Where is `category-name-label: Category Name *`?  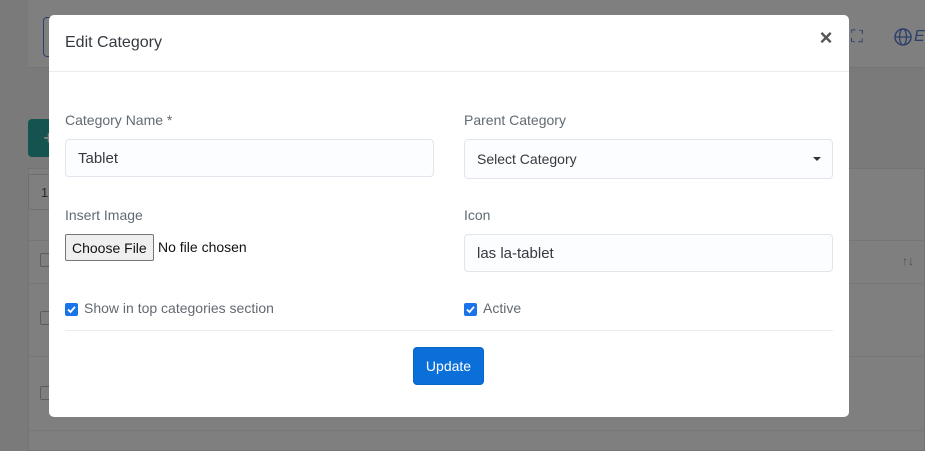 category-name-label: Category Name * is located at coordinates (119, 120).